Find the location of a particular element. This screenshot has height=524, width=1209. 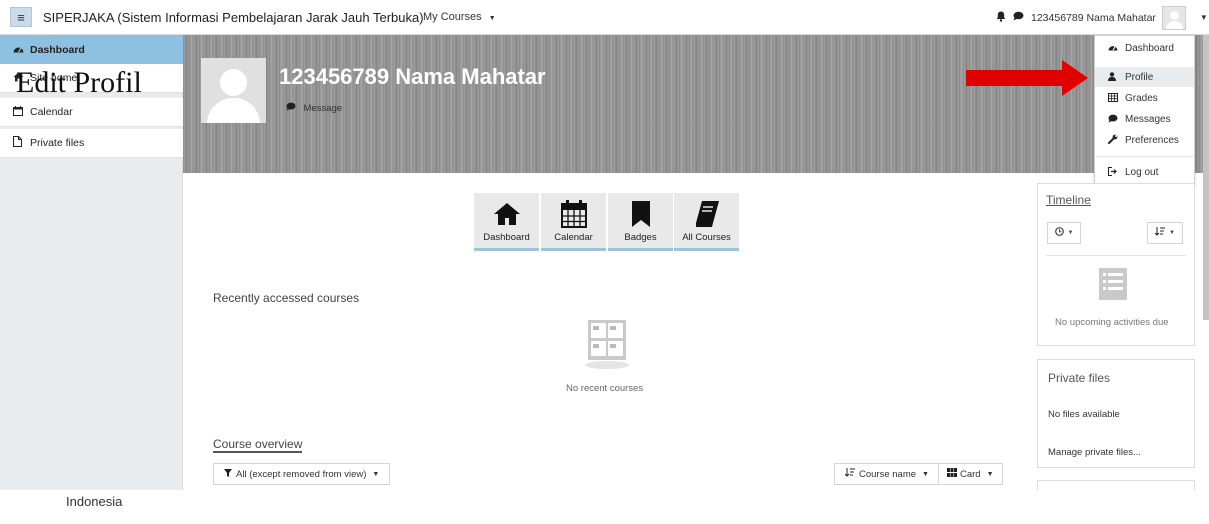

menu-item-preferences: Preferences is located at coordinates (1144, 140).